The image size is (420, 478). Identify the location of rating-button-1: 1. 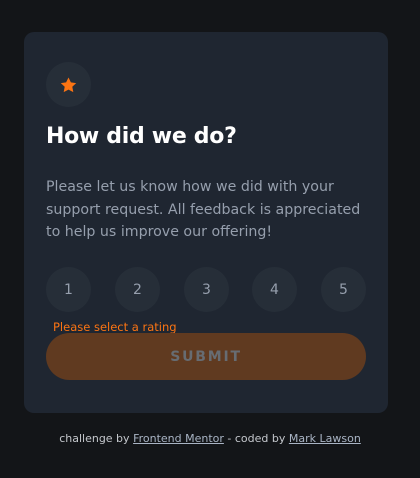
(68, 289).